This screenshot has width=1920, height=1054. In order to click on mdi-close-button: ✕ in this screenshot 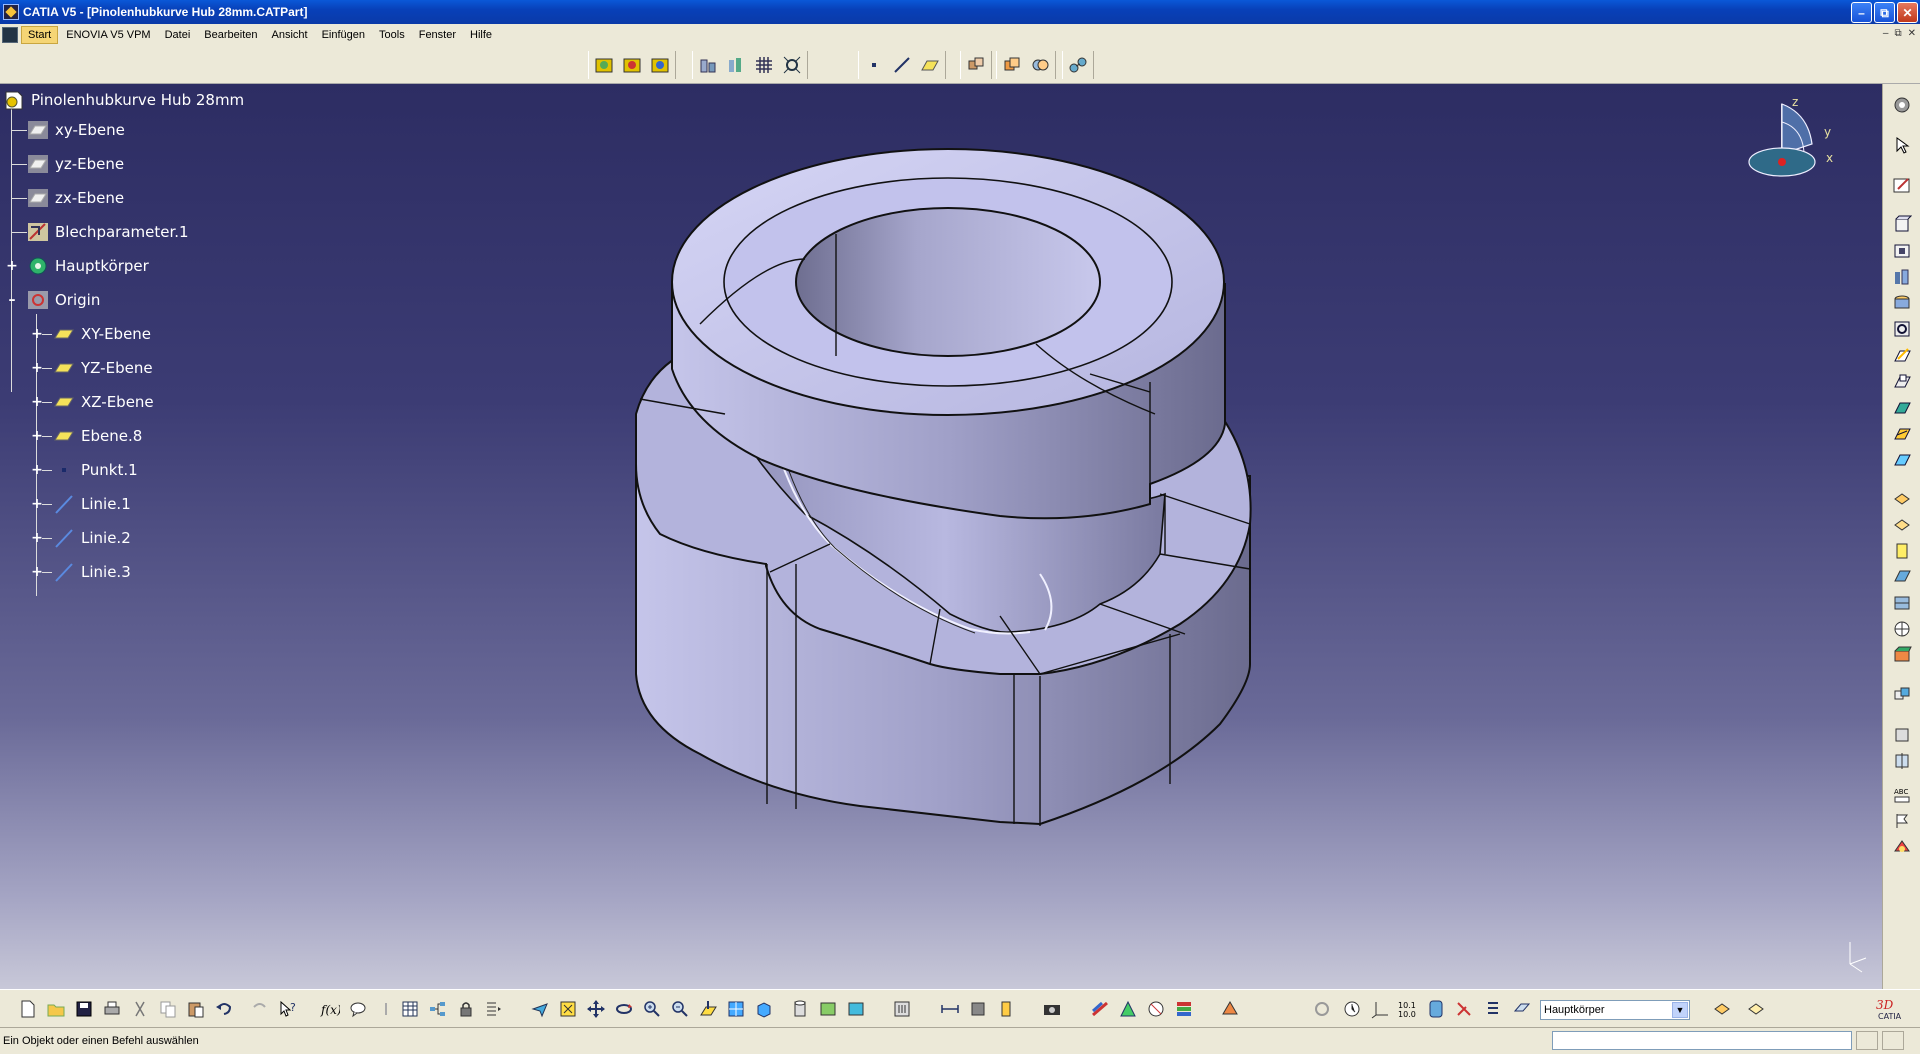, I will do `click(1912, 33)`.